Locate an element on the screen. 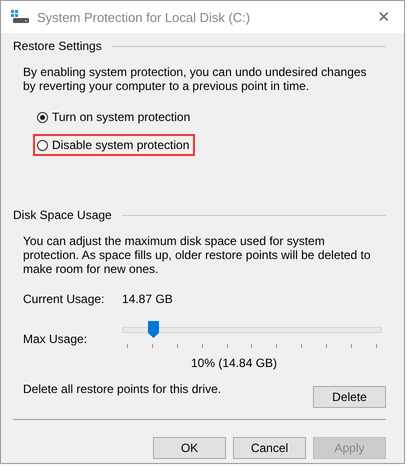 This screenshot has height=471, width=411. description-text: You can adjust the maximum disk space used for system protection. As space fills up, older restore points will be deleted to make room for new ones. is located at coordinates (197, 255).